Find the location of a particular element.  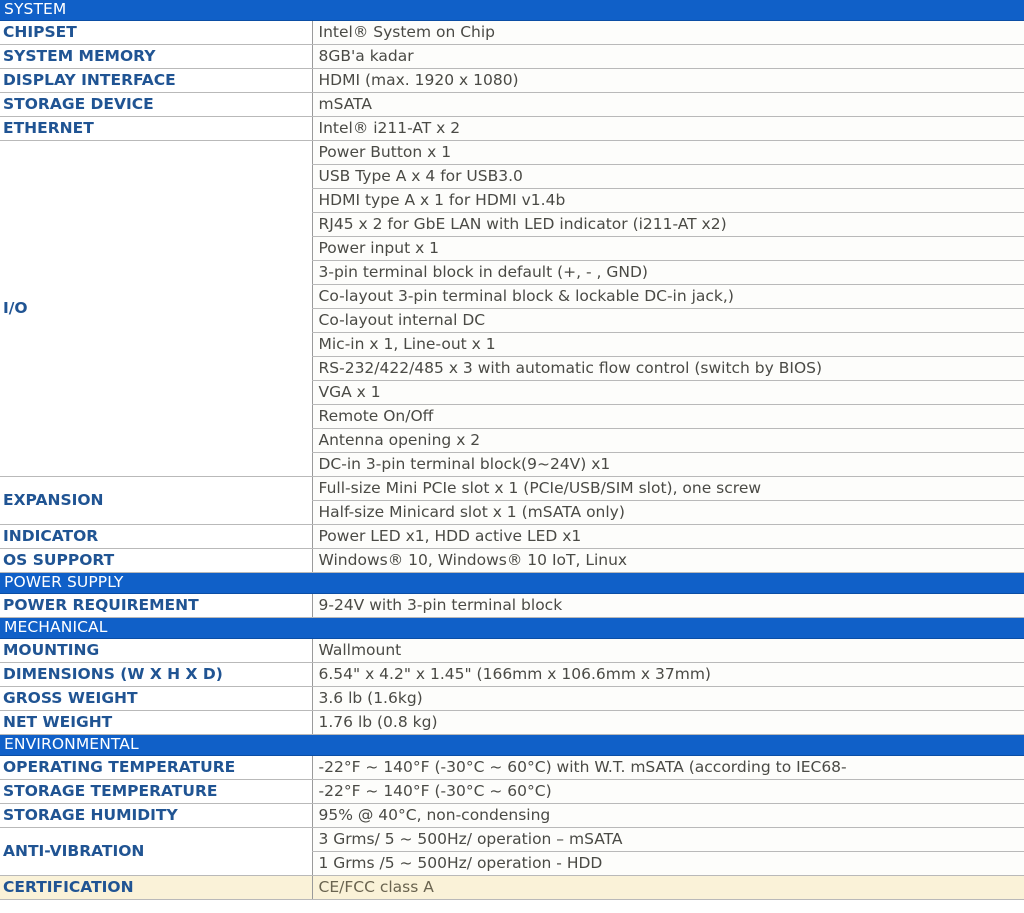

spec-label-i-o: I/O is located at coordinates (156, 308).